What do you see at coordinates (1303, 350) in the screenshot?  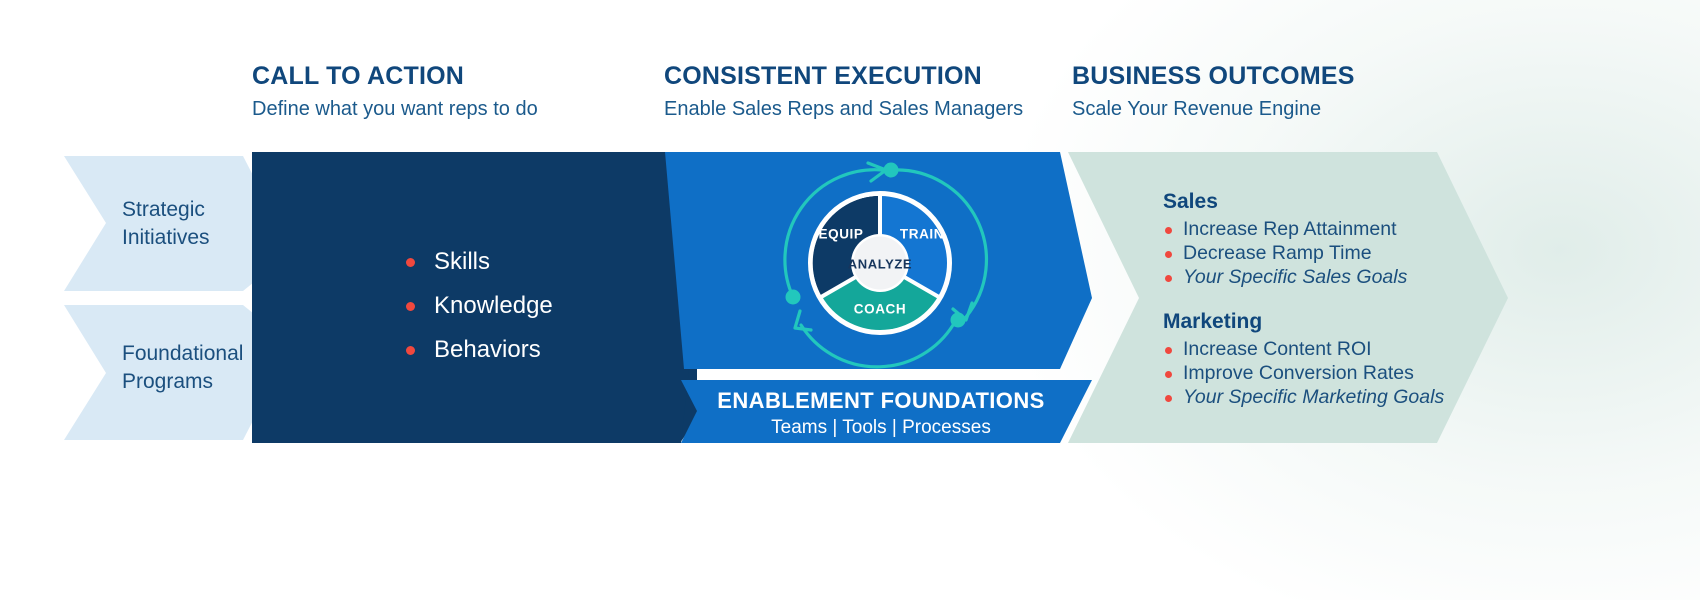 I see `list-item: Increase Content ROI` at bounding box center [1303, 350].